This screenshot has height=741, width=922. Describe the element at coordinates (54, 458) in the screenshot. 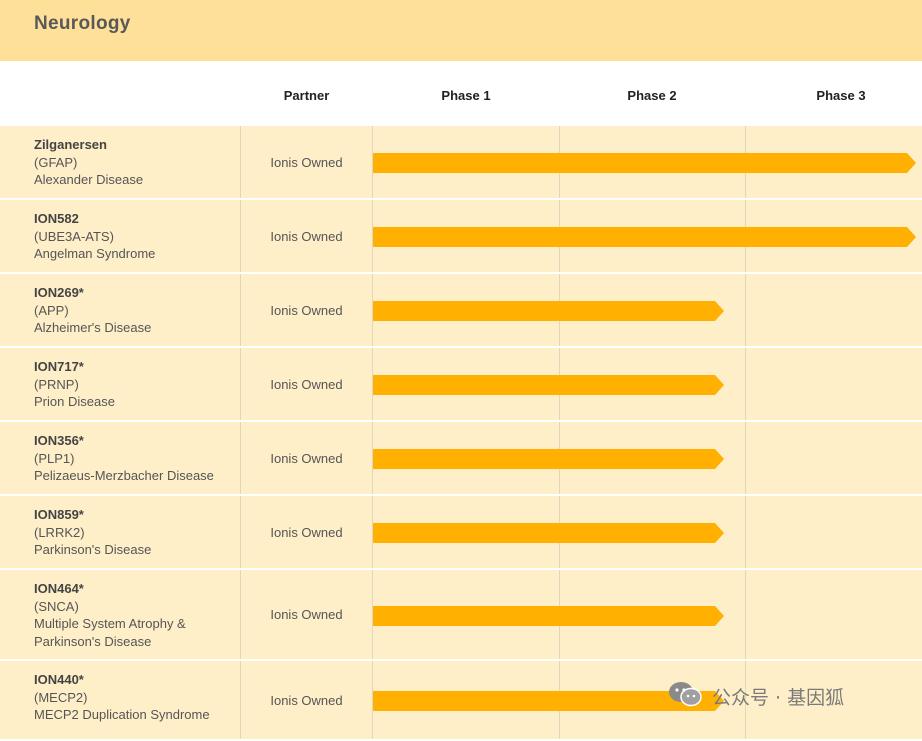

I see `program-target: (PLP1)` at that location.